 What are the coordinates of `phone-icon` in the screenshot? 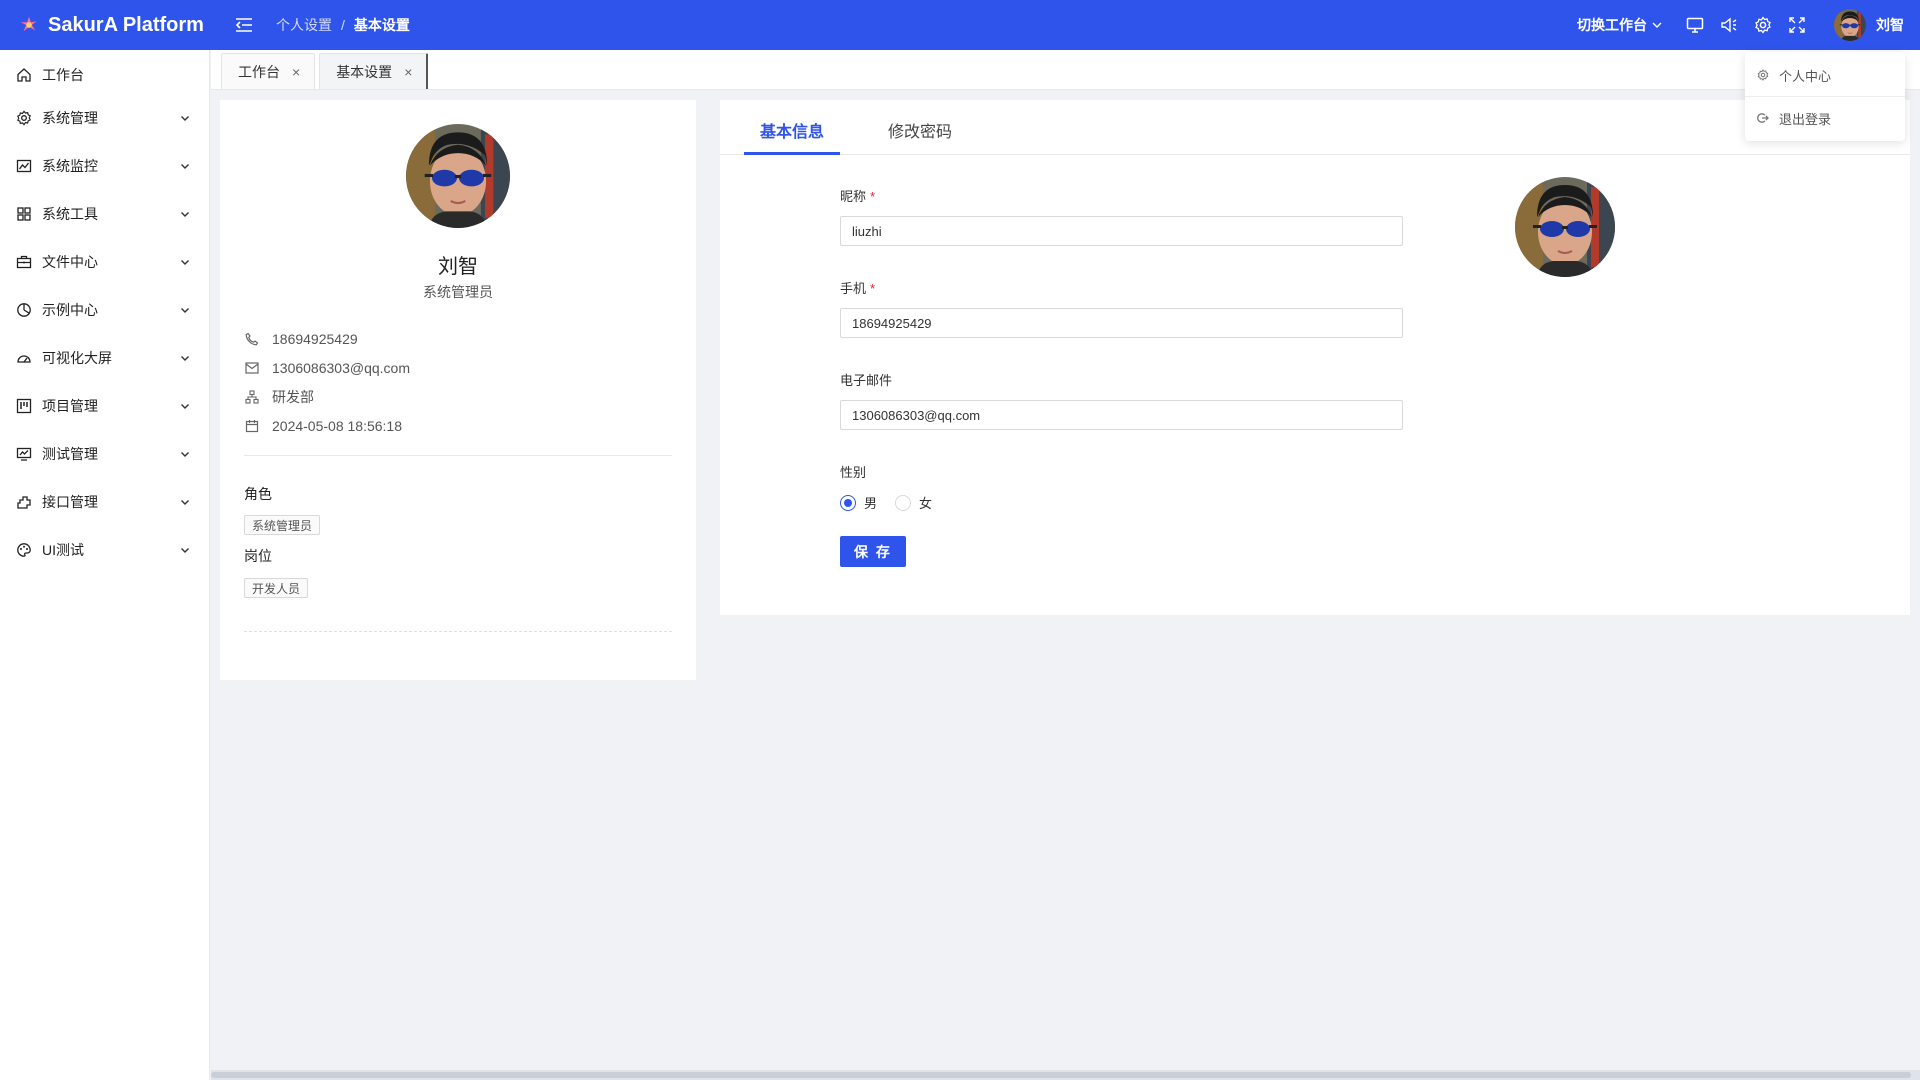 It's located at (252, 339).